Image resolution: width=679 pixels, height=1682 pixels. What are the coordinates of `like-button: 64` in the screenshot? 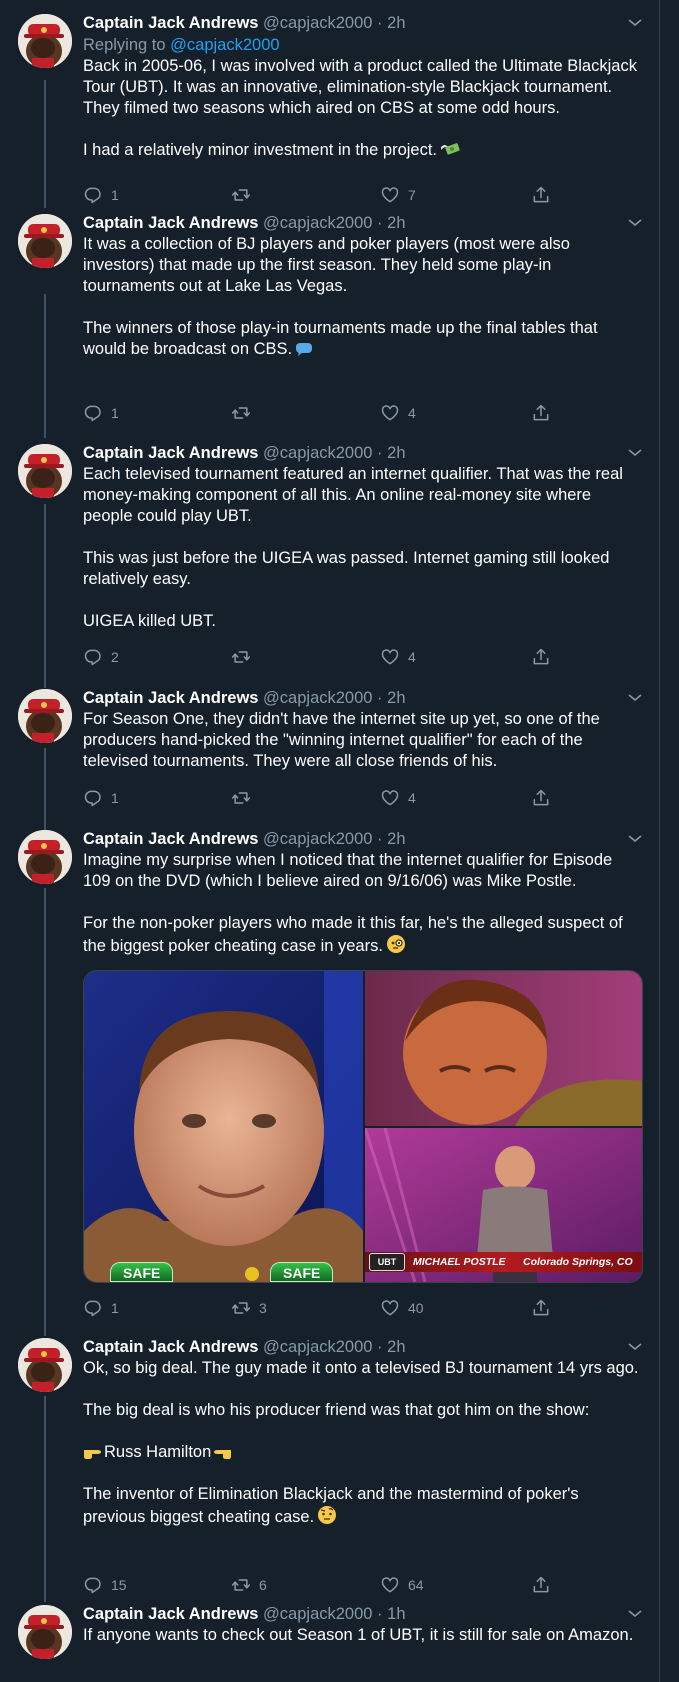 It's located at (402, 1585).